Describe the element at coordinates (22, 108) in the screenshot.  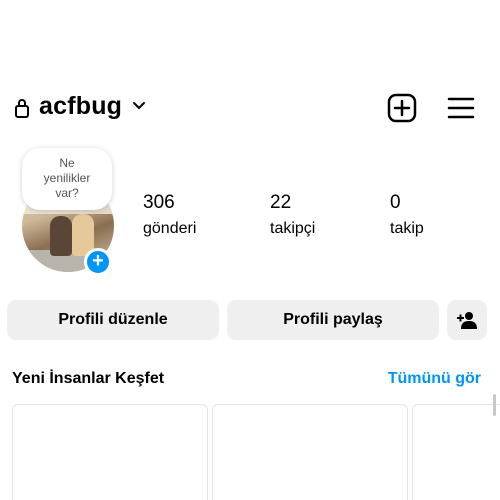
I see `lock-icon` at that location.